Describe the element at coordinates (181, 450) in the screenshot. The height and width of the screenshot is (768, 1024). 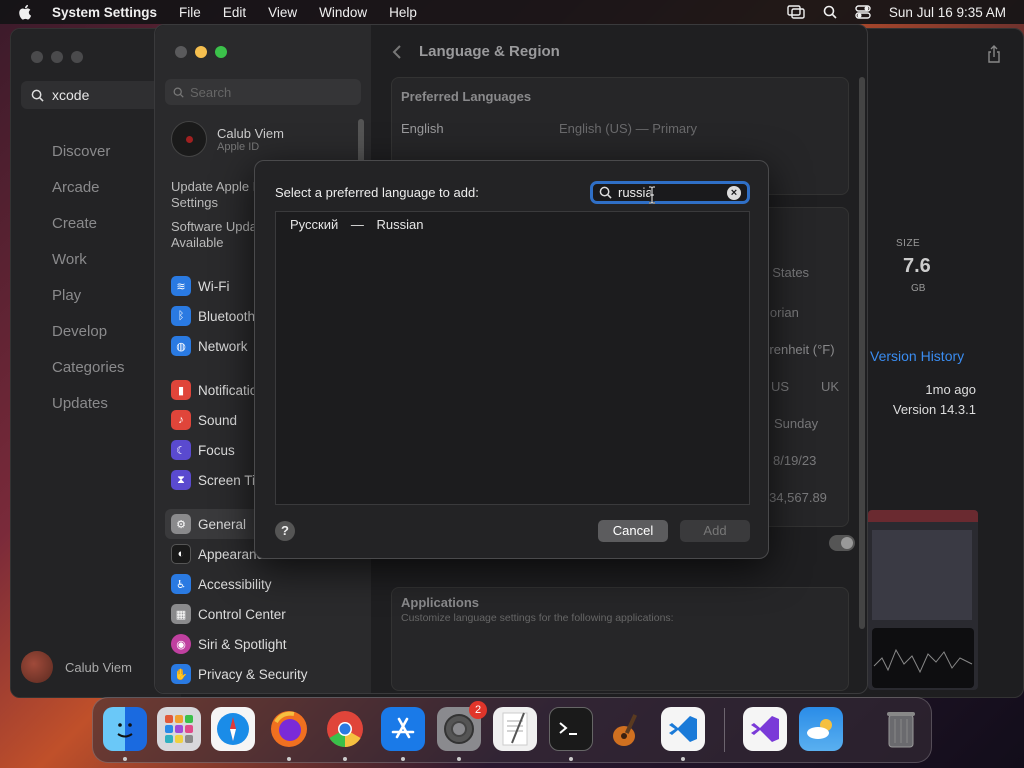
I see `moon-icon: ☾` at that location.